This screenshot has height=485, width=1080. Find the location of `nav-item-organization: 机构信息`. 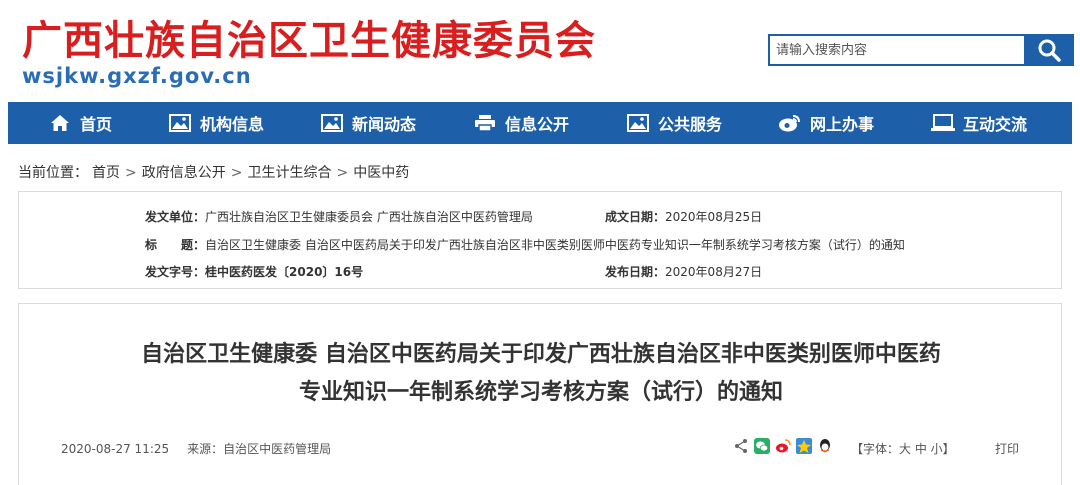

nav-item-organization: 机构信息 is located at coordinates (216, 123).